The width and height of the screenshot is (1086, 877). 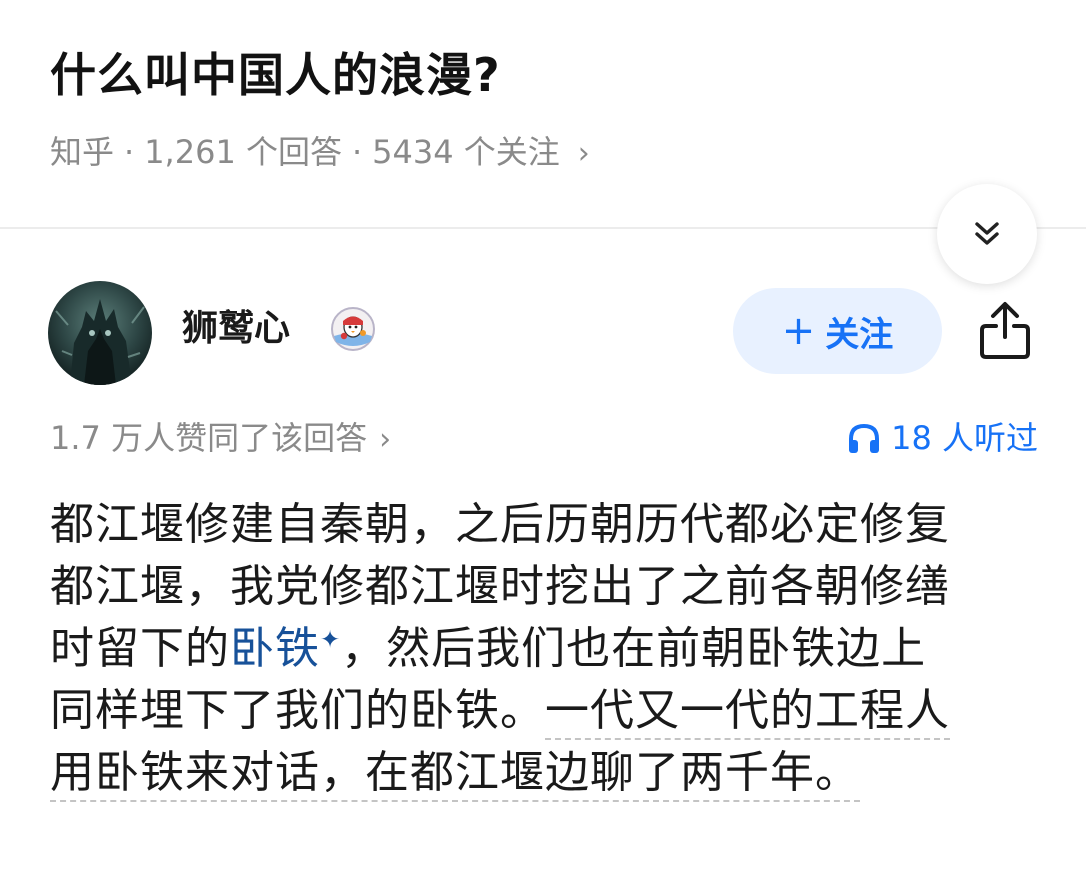 I want to click on follow-button-label: 关注, so click(x=859, y=334).